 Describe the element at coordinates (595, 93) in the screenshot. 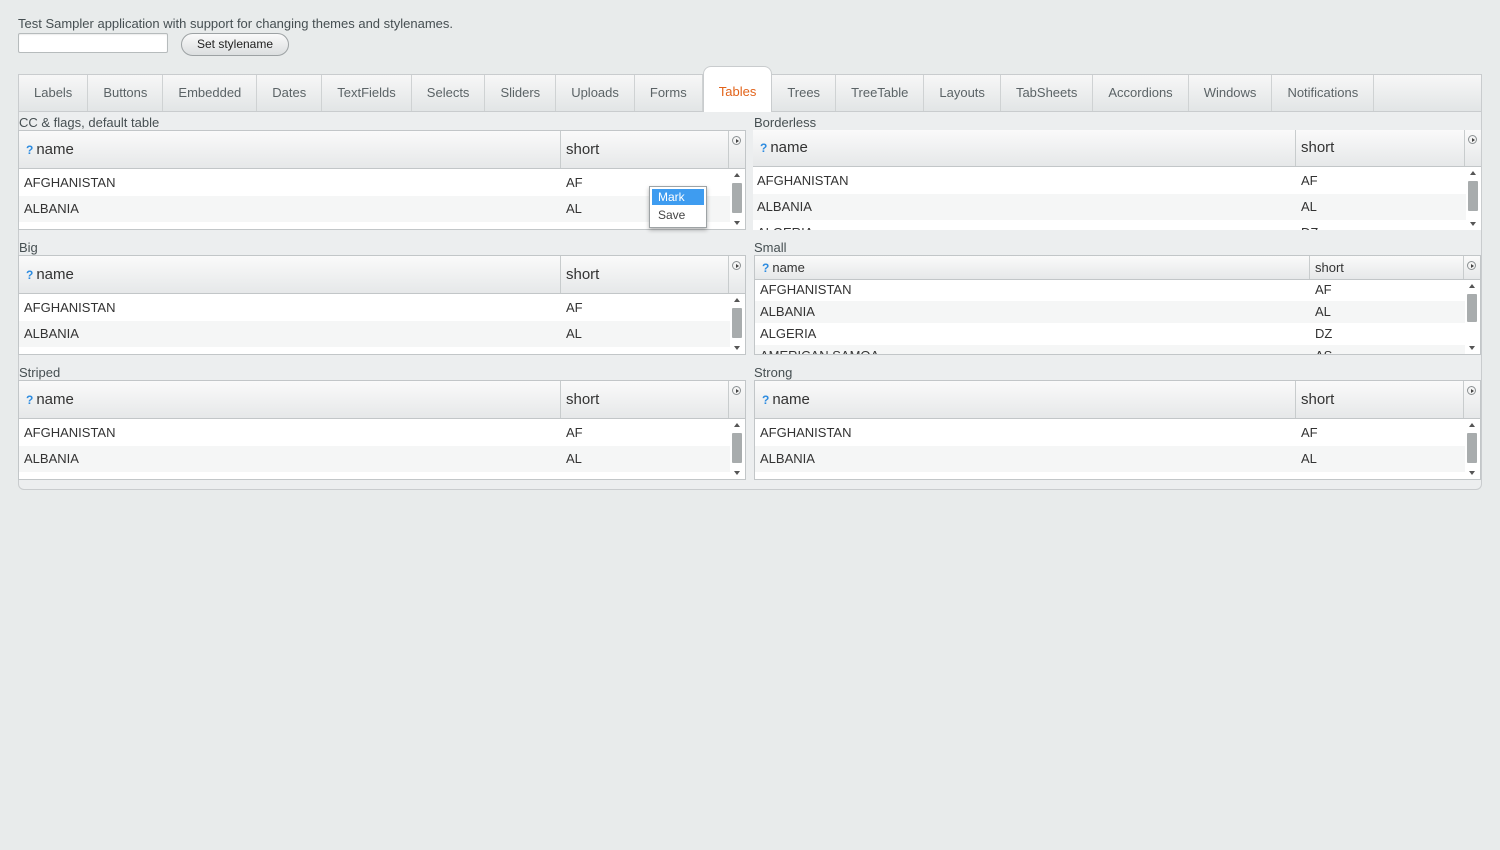

I see `tab-uploads: Uploads` at that location.